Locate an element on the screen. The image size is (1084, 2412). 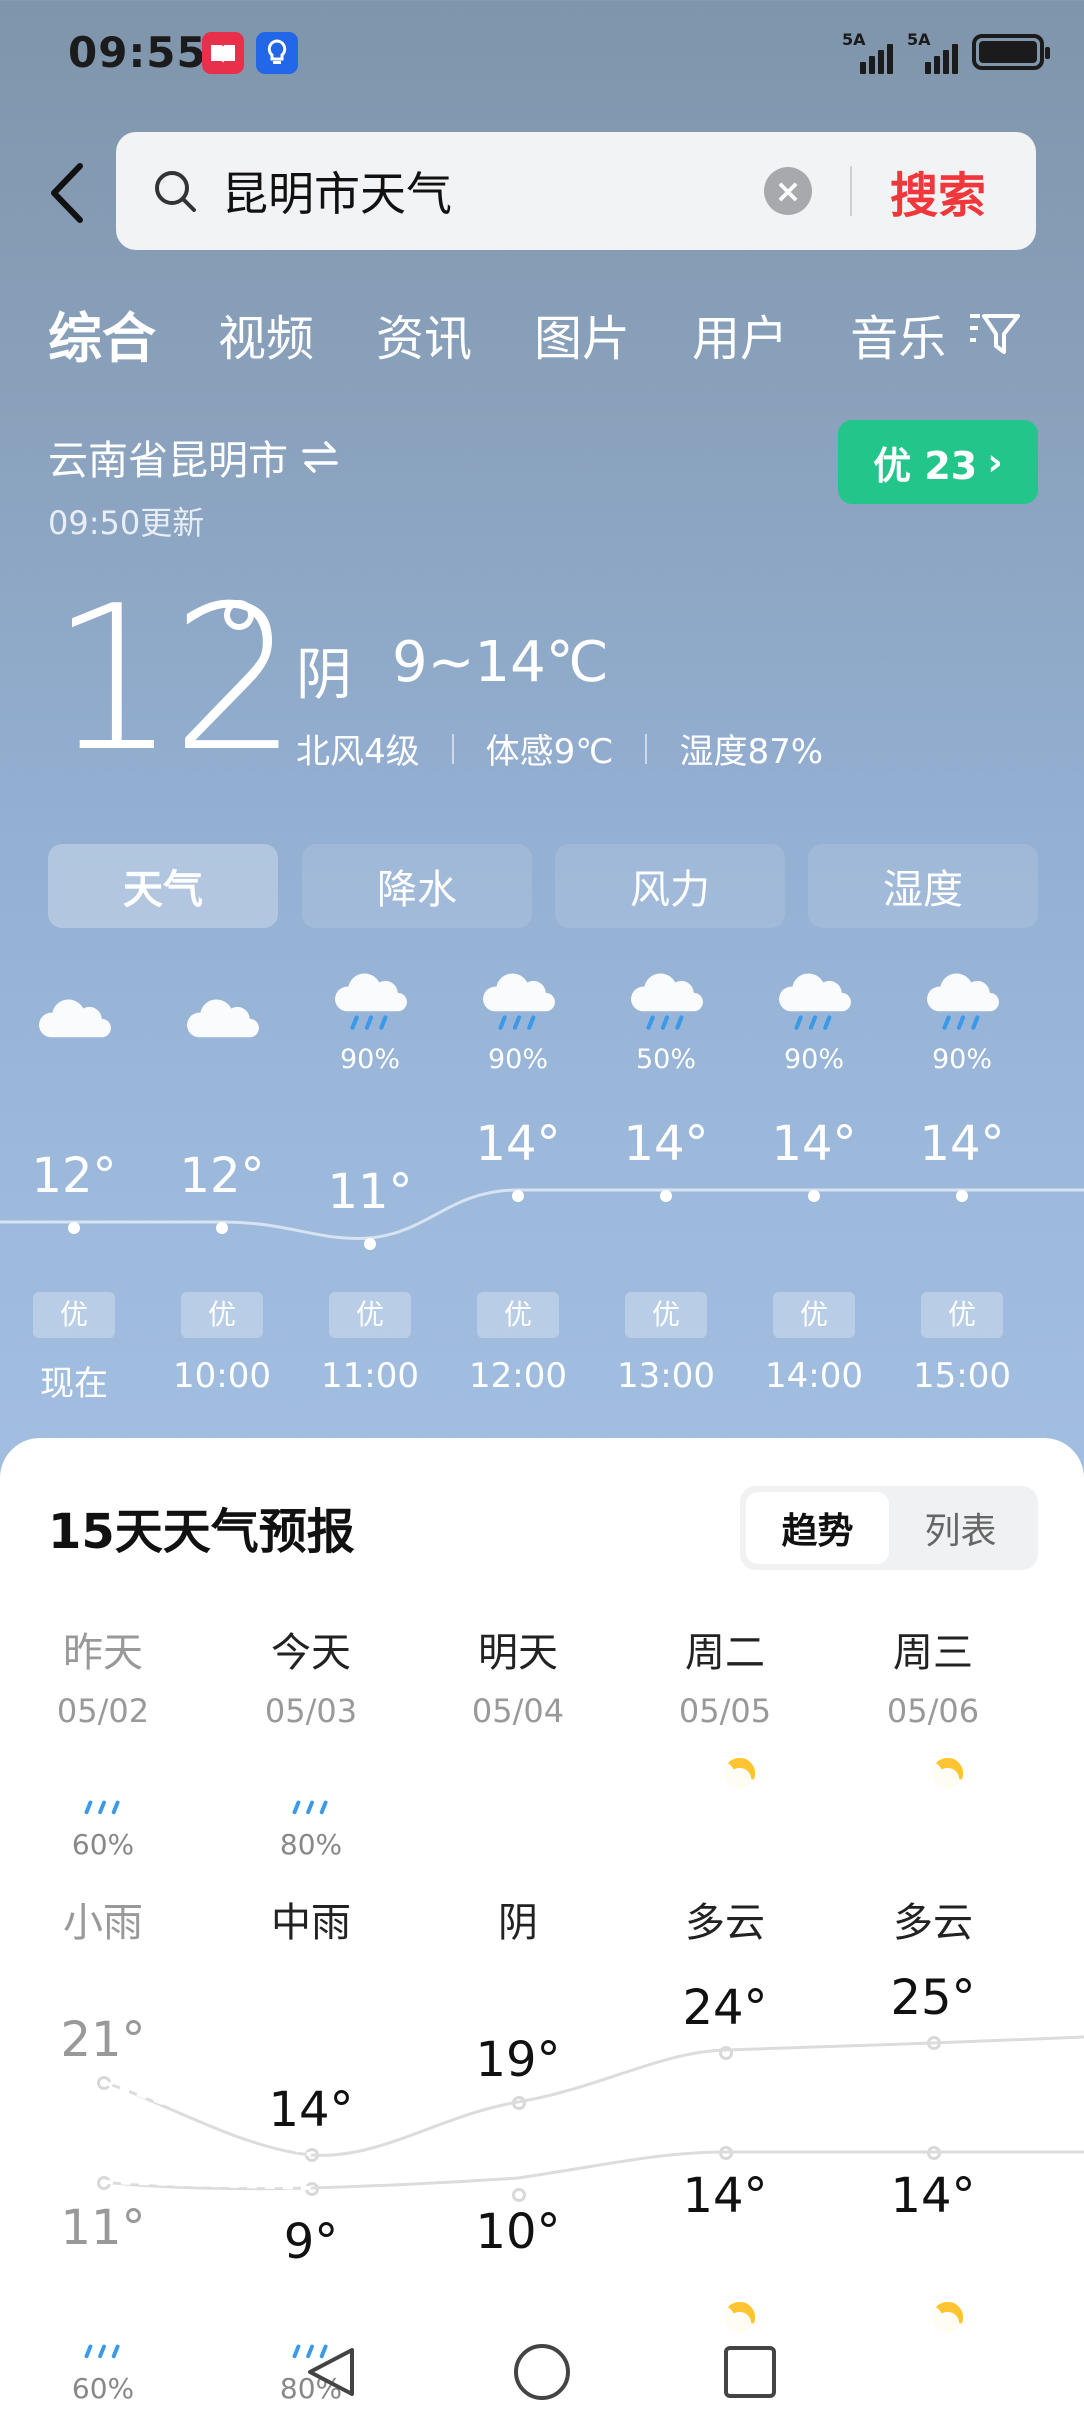
temp-range: 9~14℃ is located at coordinates (500, 662).